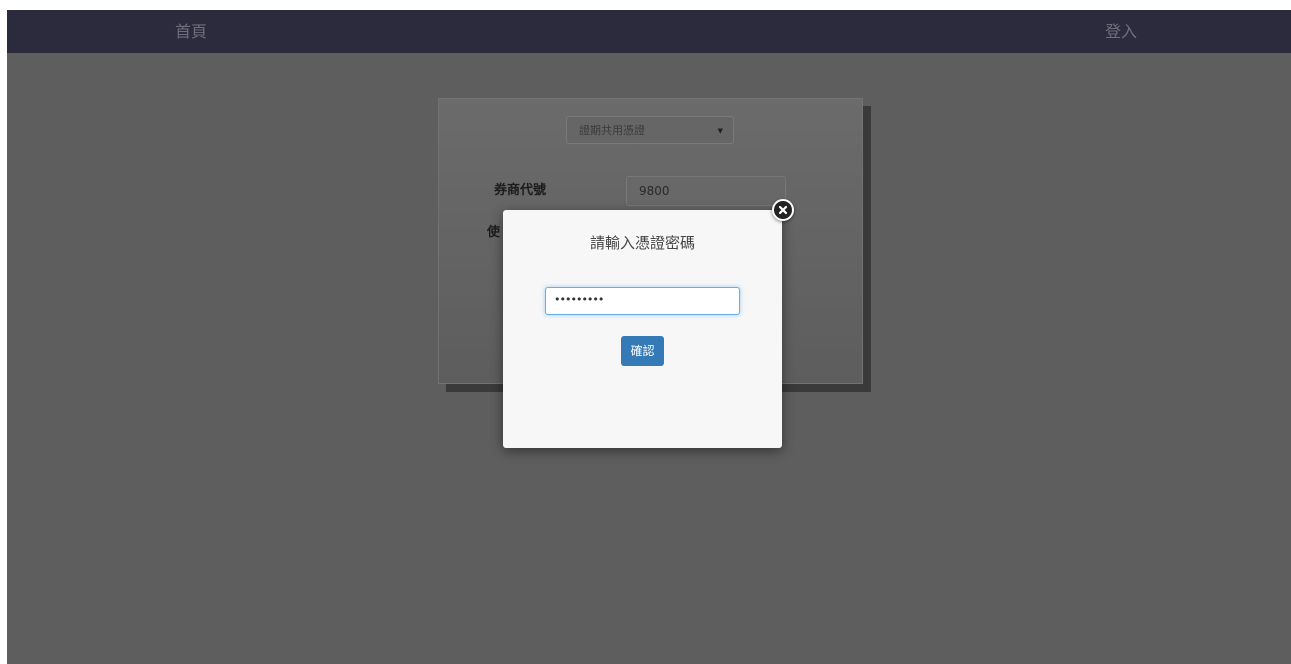 The image size is (1291, 664). What do you see at coordinates (650, 130) in the screenshot?
I see `certificate-select: 證期共用憑證 ▼` at bounding box center [650, 130].